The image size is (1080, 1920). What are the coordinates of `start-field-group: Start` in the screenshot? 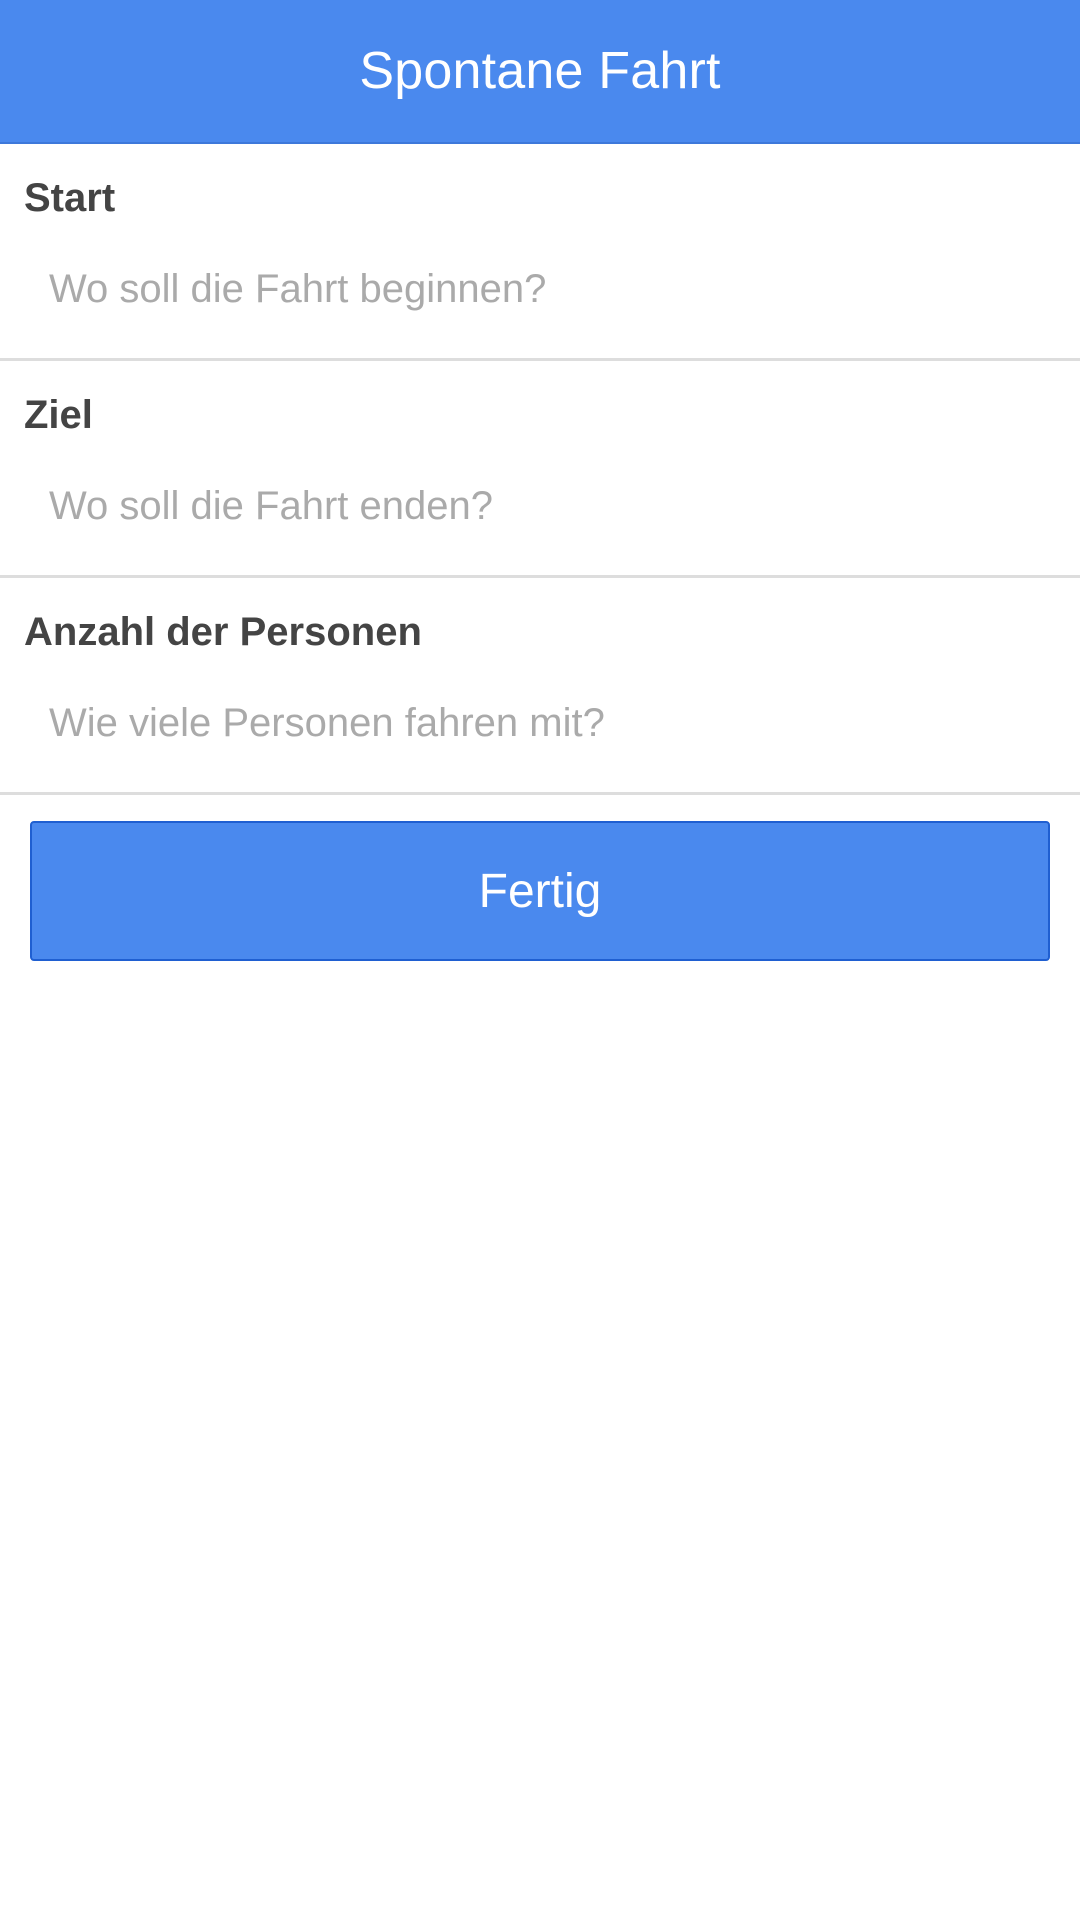 It's located at (540, 252).